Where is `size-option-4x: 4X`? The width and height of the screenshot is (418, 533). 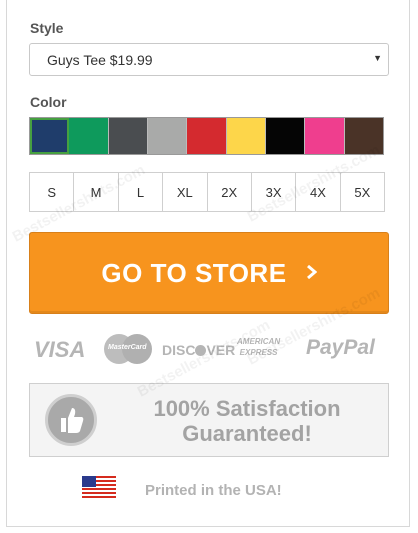 size-option-4x: 4X is located at coordinates (318, 192).